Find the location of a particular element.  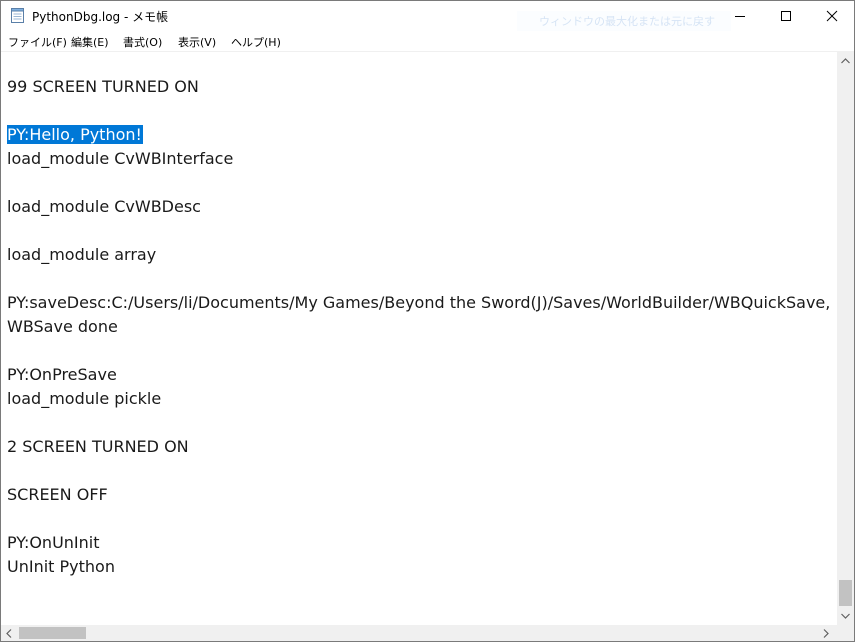

scroll-left-icon is located at coordinates (9, 633).